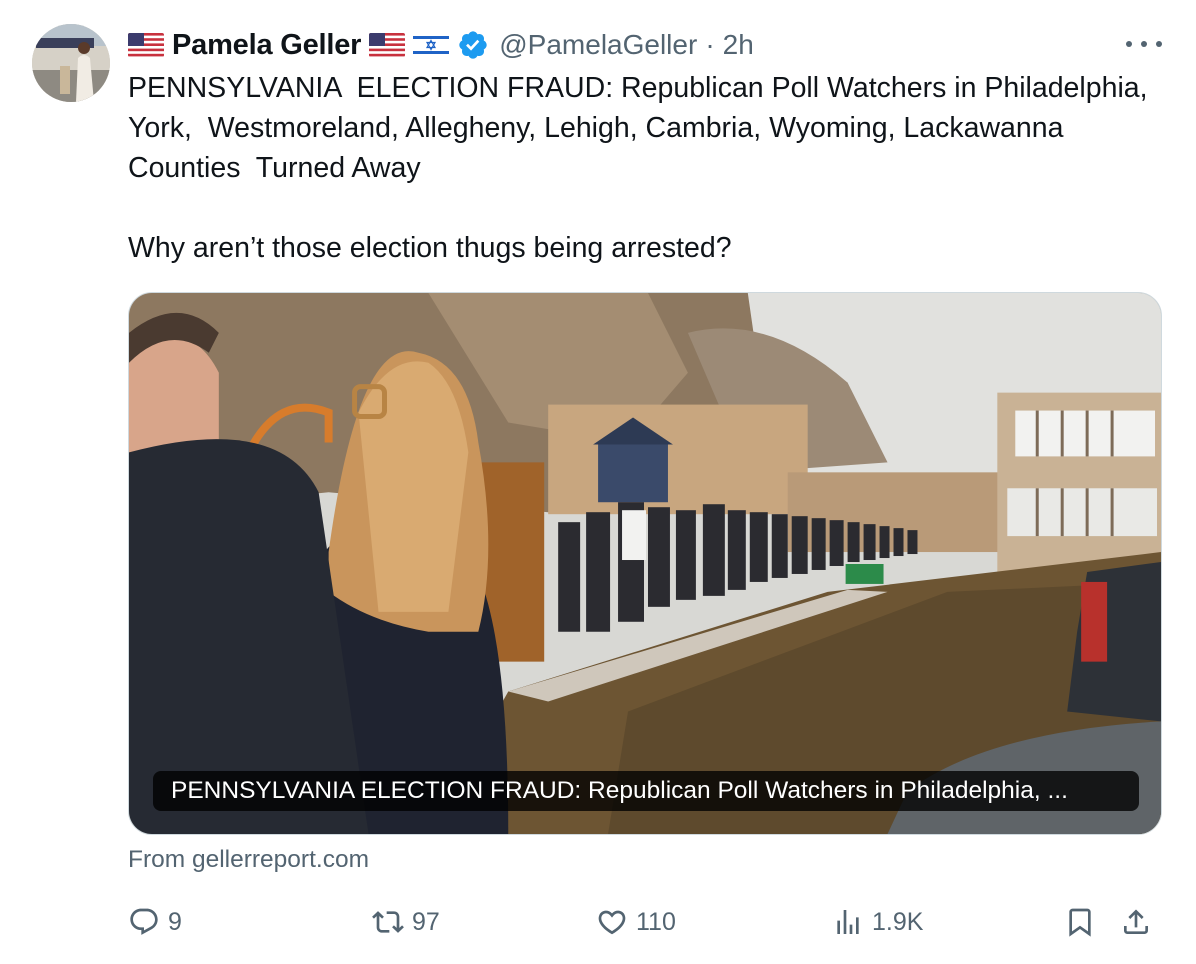 The image size is (1196, 964). I want to click on bookmark-button, so click(1080, 922).